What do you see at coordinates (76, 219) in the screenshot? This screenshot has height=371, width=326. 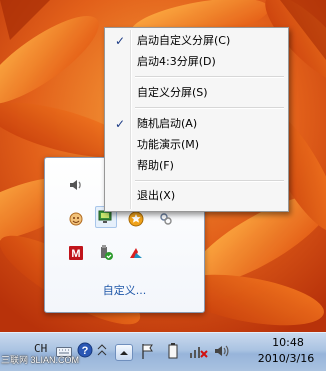 I see `assistant-icon` at bounding box center [76, 219].